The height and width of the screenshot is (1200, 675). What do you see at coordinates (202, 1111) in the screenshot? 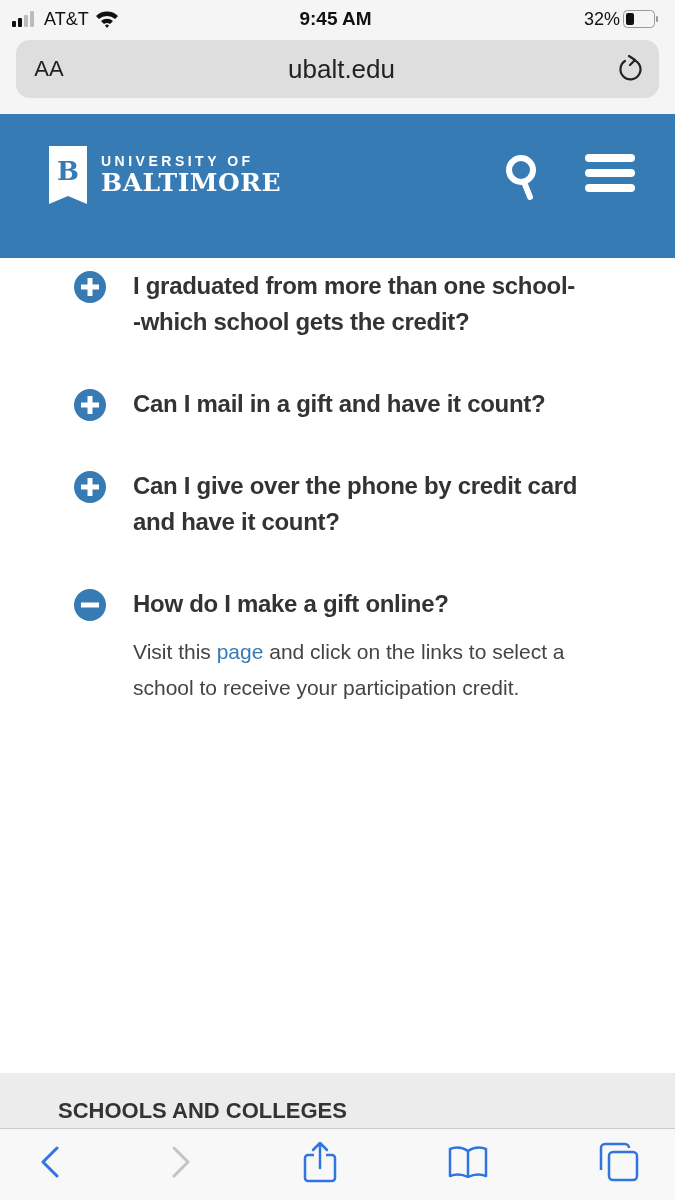
I see `footer-heading: SCHOOLS AND COLLEGES` at bounding box center [202, 1111].